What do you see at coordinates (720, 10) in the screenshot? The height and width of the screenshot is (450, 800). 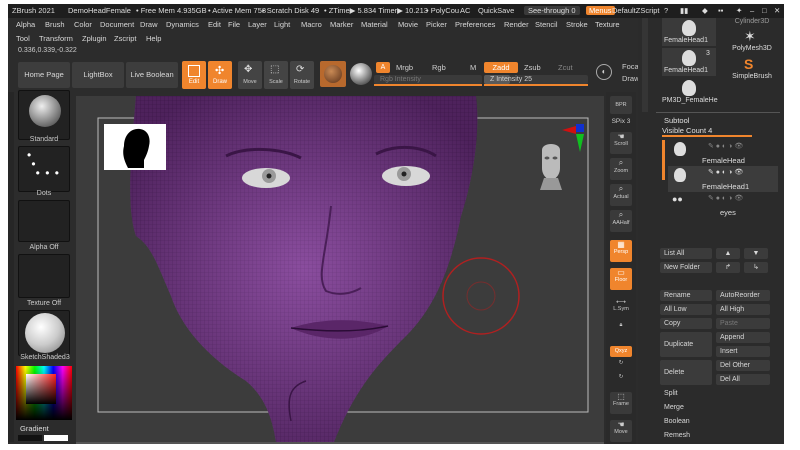 I see `restore-icon: ▪▪` at bounding box center [720, 10].